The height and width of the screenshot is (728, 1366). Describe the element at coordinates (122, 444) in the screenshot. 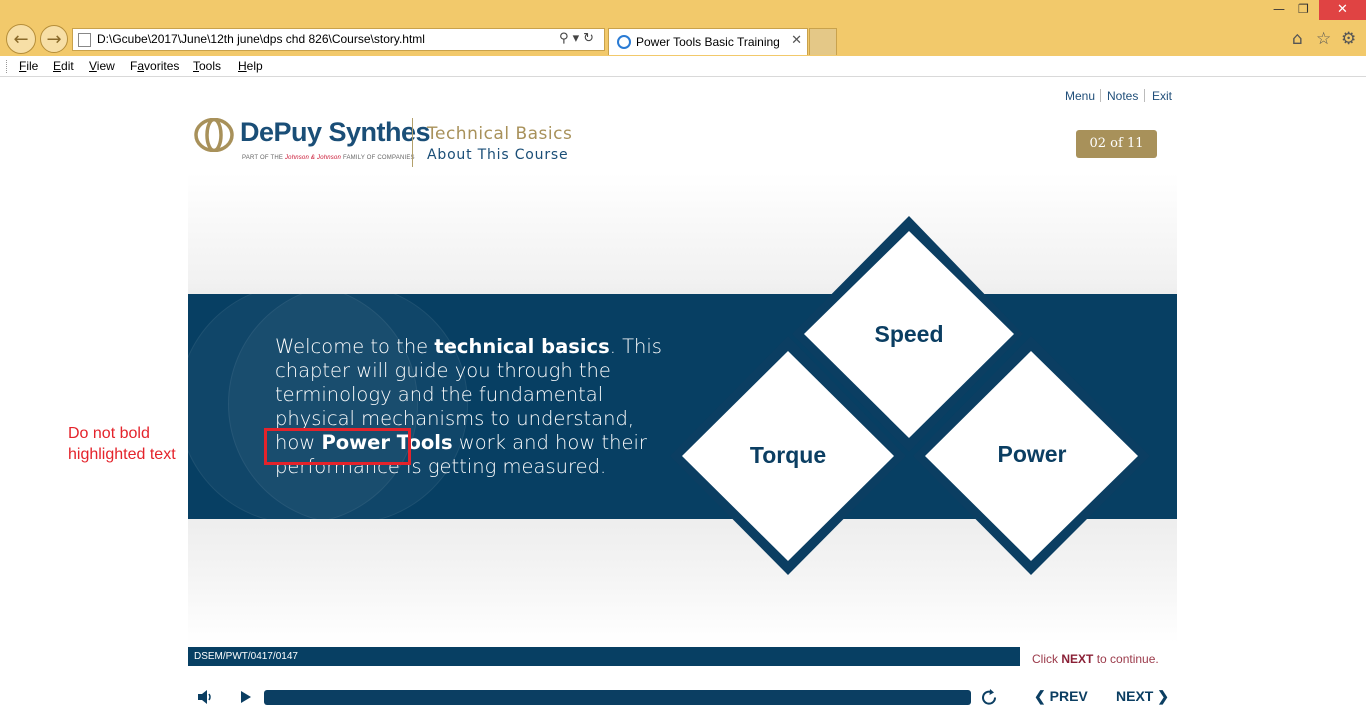

I see `review-note: Do not bold highlighted text` at that location.